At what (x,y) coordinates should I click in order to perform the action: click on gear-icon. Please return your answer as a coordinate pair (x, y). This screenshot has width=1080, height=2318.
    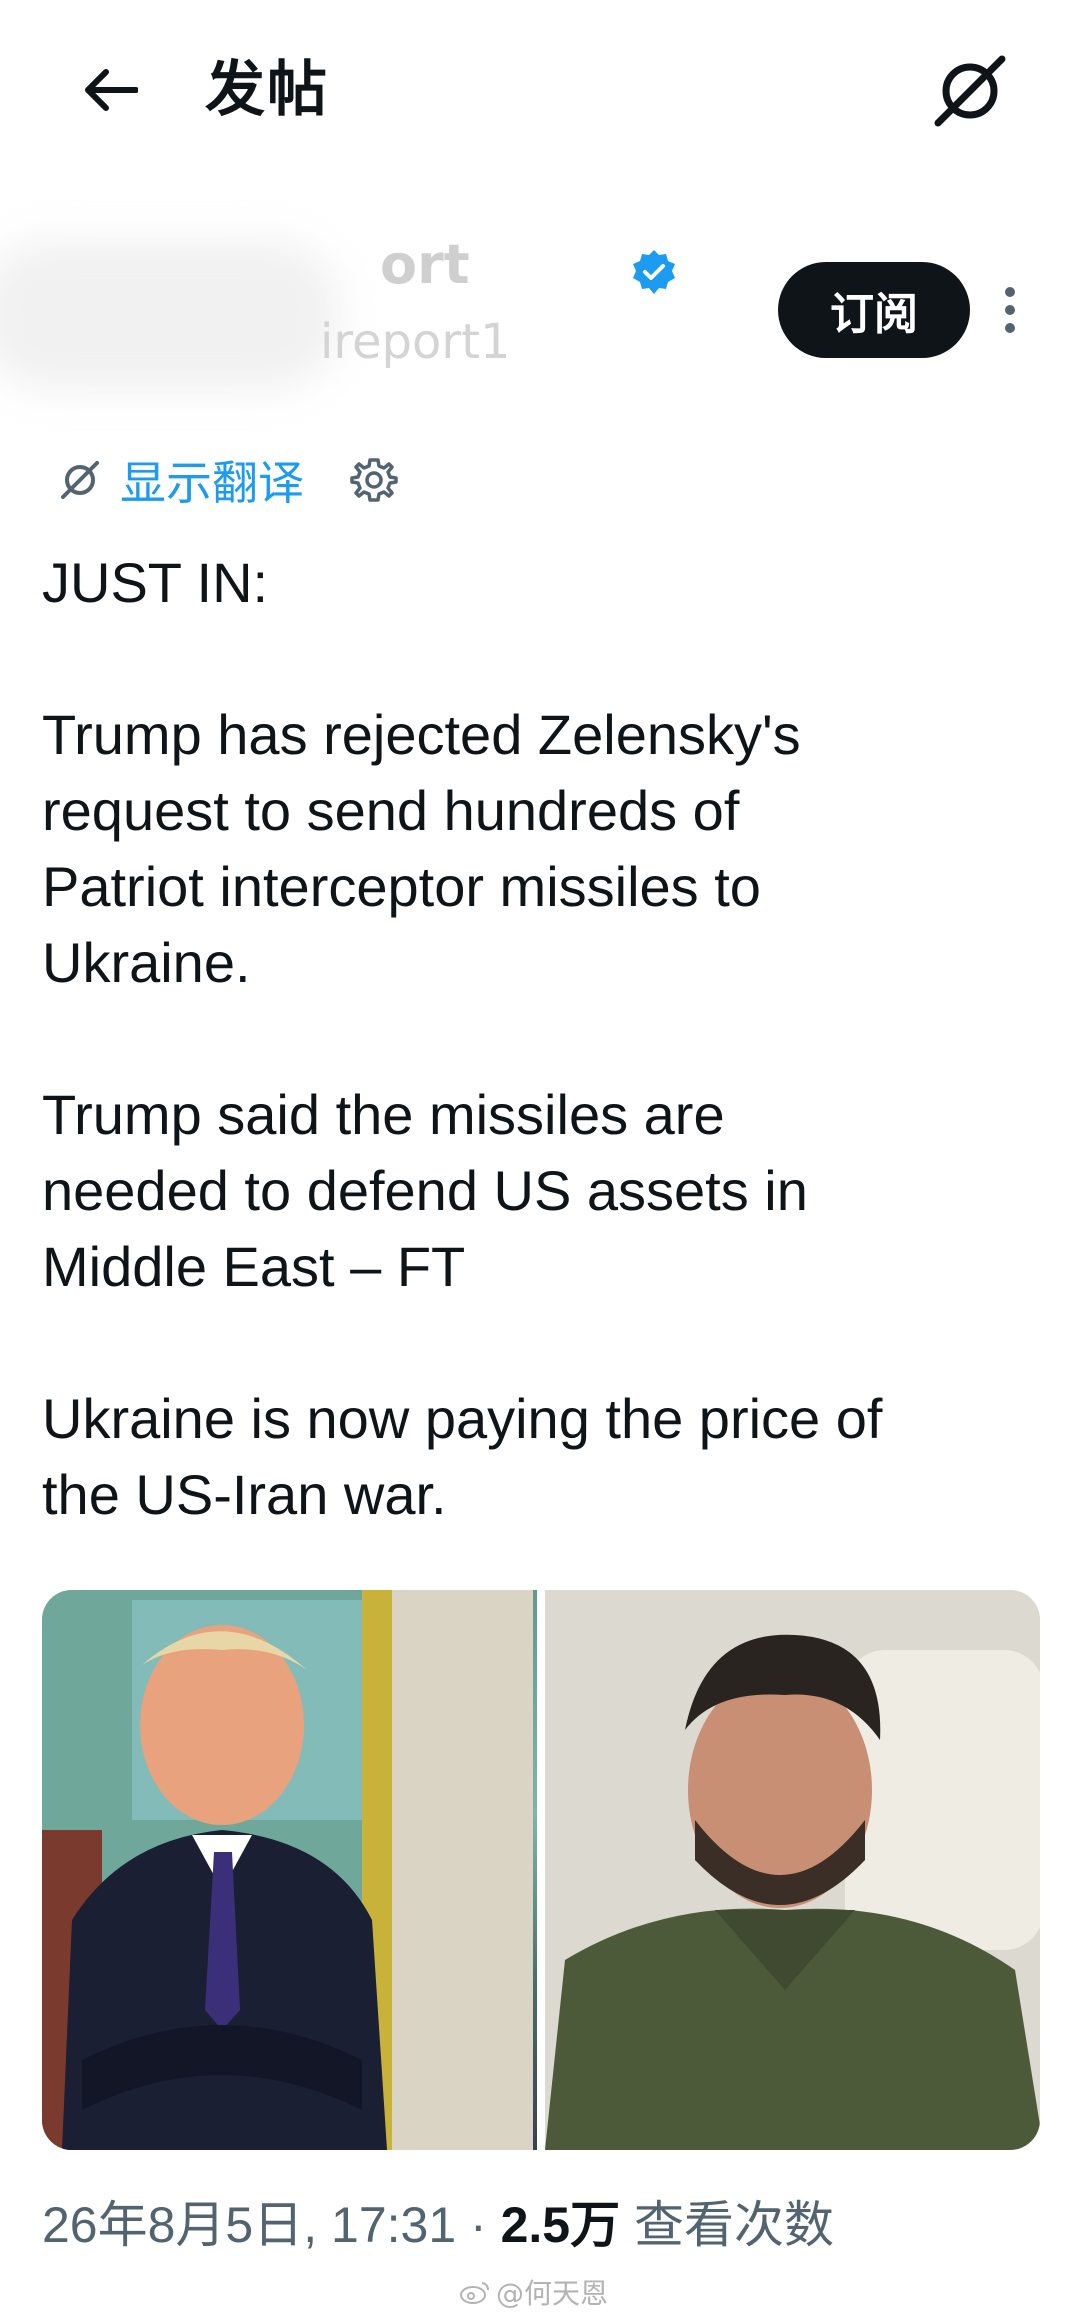
    Looking at the image, I should click on (374, 480).